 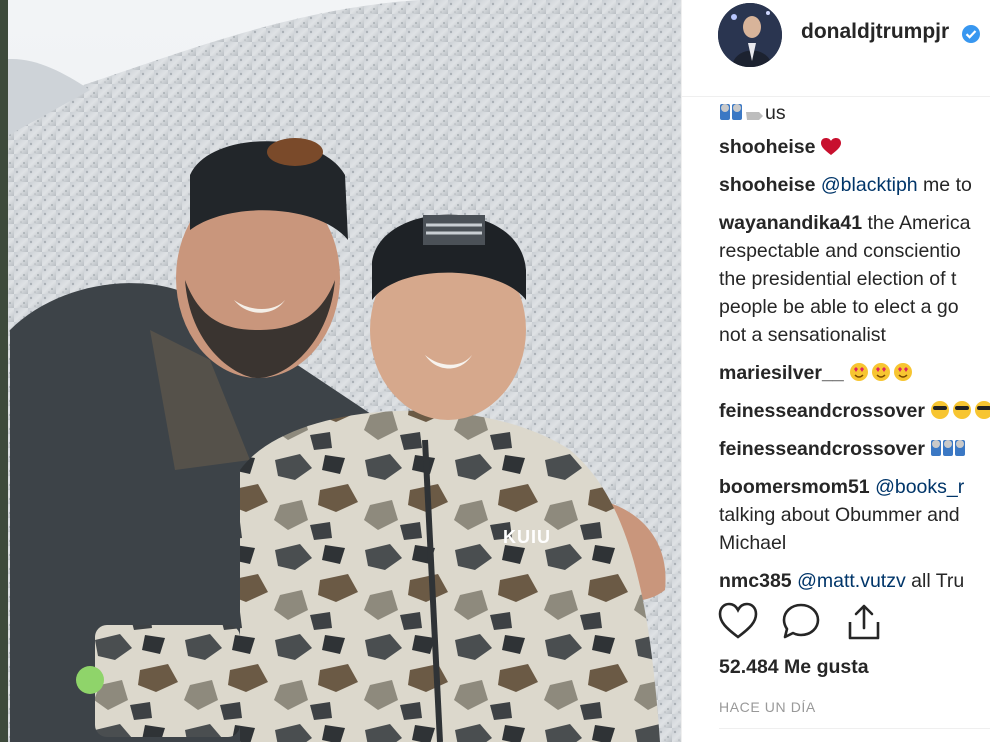 I want to click on red-heart-emoji, so click(x=830, y=150).